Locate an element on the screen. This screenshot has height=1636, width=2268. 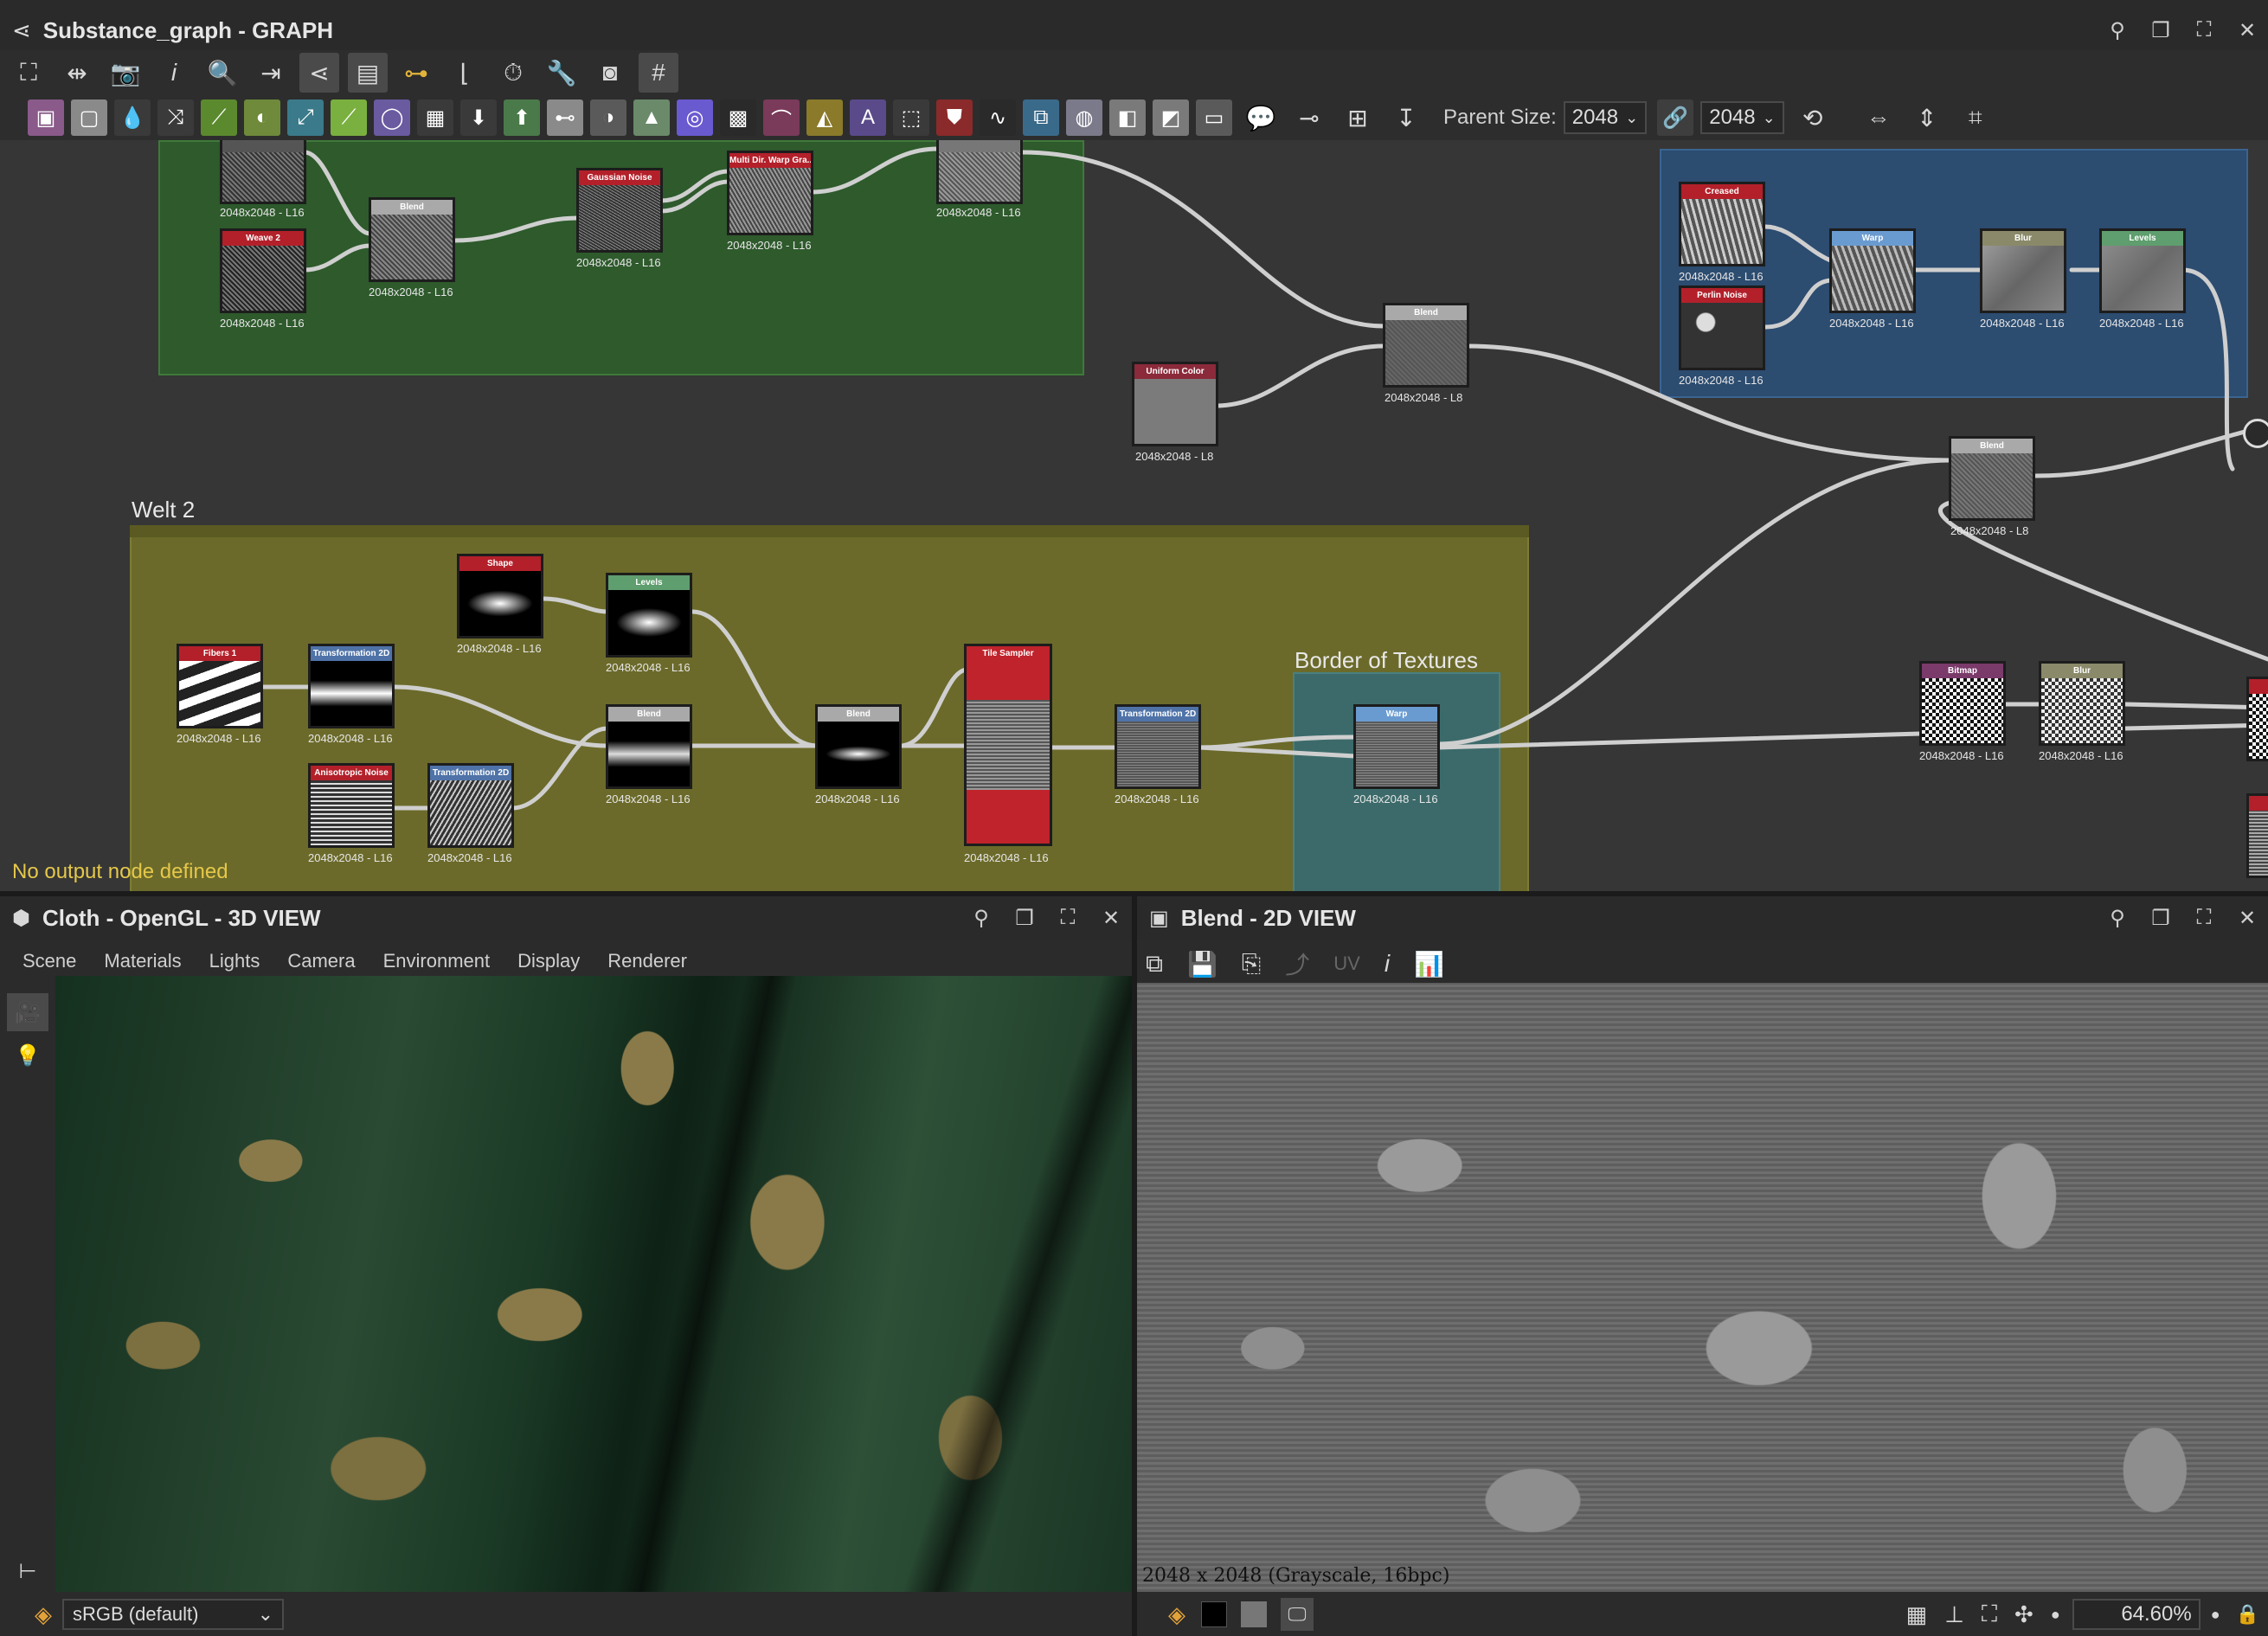
info-icon: i is located at coordinates (174, 73).